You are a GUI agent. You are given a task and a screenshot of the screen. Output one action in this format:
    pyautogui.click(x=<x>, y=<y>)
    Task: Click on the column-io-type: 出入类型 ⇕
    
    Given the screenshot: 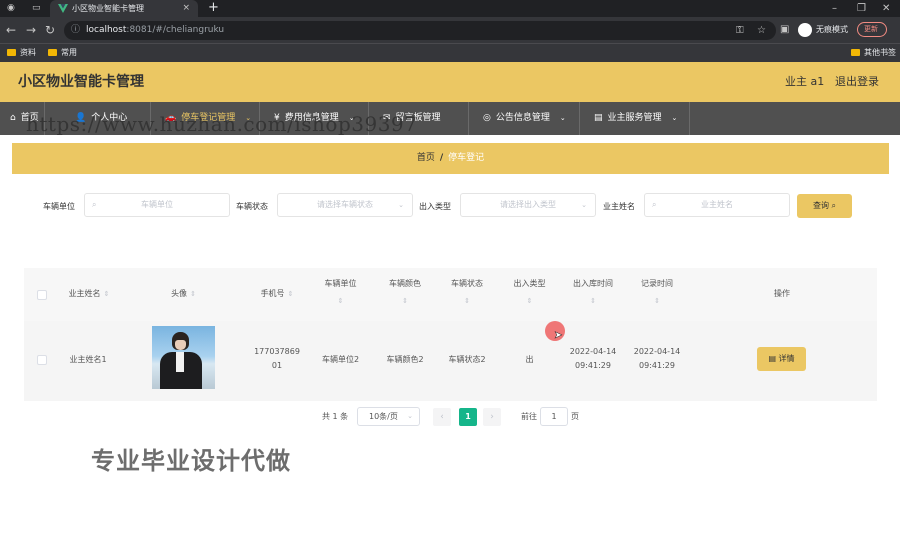 What is the action you would take?
    pyautogui.click(x=529, y=292)
    